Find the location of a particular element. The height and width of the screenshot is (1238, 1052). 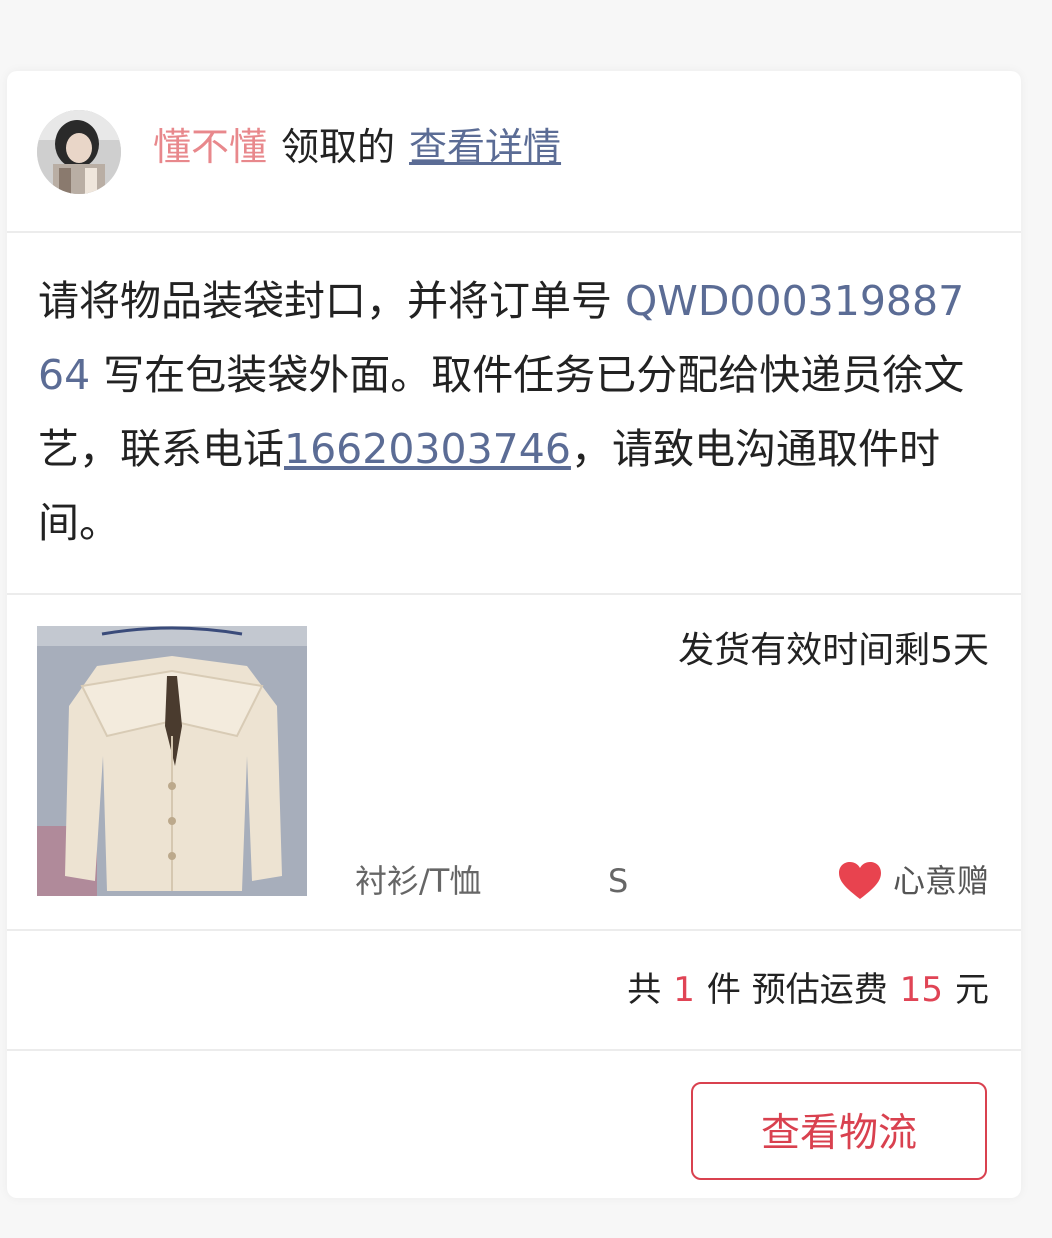

product-image-graphic is located at coordinates (172, 761).